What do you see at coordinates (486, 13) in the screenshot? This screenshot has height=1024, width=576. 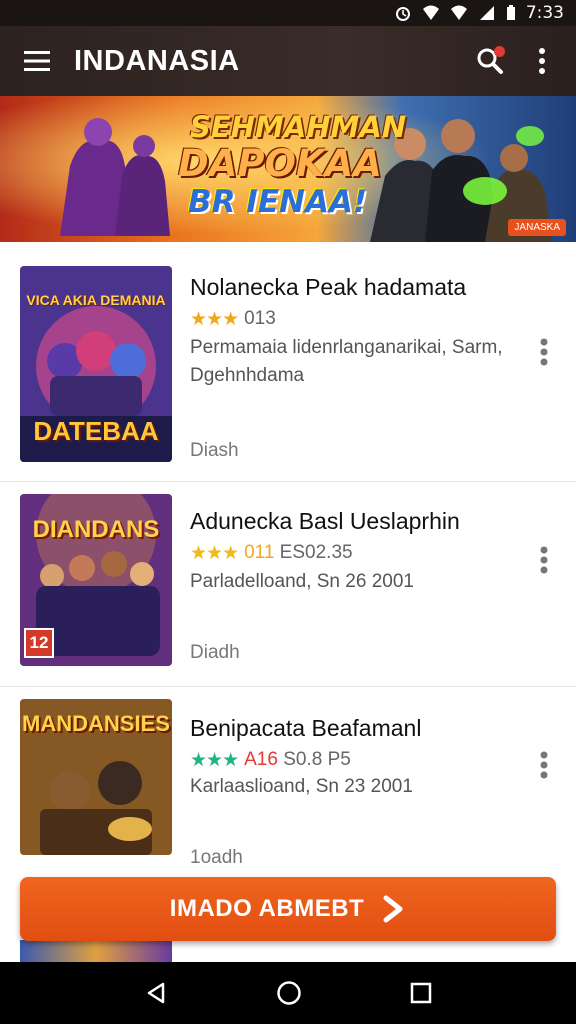 I see `signal-icon` at bounding box center [486, 13].